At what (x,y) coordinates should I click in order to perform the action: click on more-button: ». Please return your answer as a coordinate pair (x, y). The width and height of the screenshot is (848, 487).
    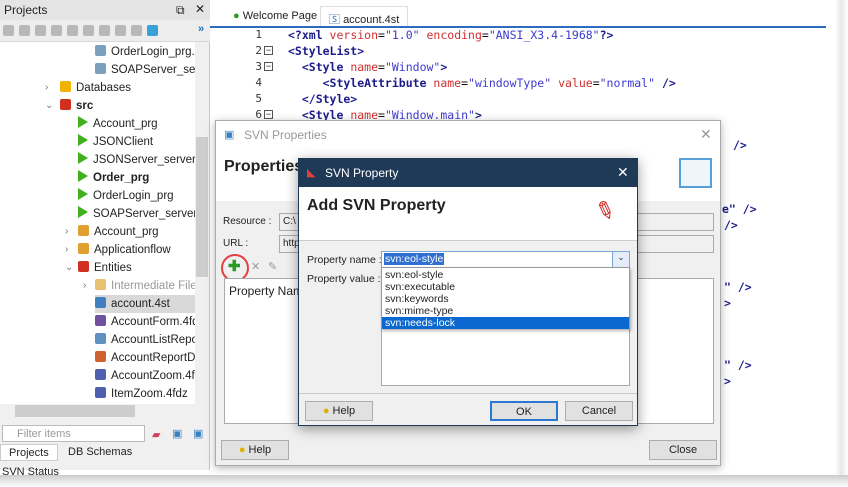
    Looking at the image, I should click on (201, 29).